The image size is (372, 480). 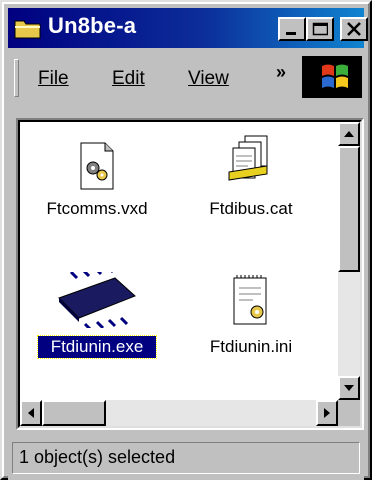 I want to click on file-name-ftcomms: Ftcomms.vxd, so click(x=97, y=208).